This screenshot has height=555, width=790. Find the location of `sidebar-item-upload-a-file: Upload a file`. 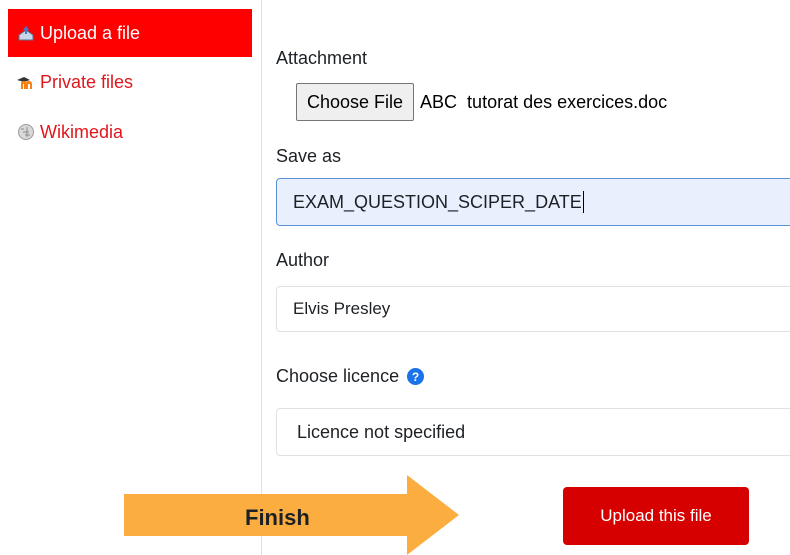

sidebar-item-upload-a-file: Upload a file is located at coordinates (130, 33).